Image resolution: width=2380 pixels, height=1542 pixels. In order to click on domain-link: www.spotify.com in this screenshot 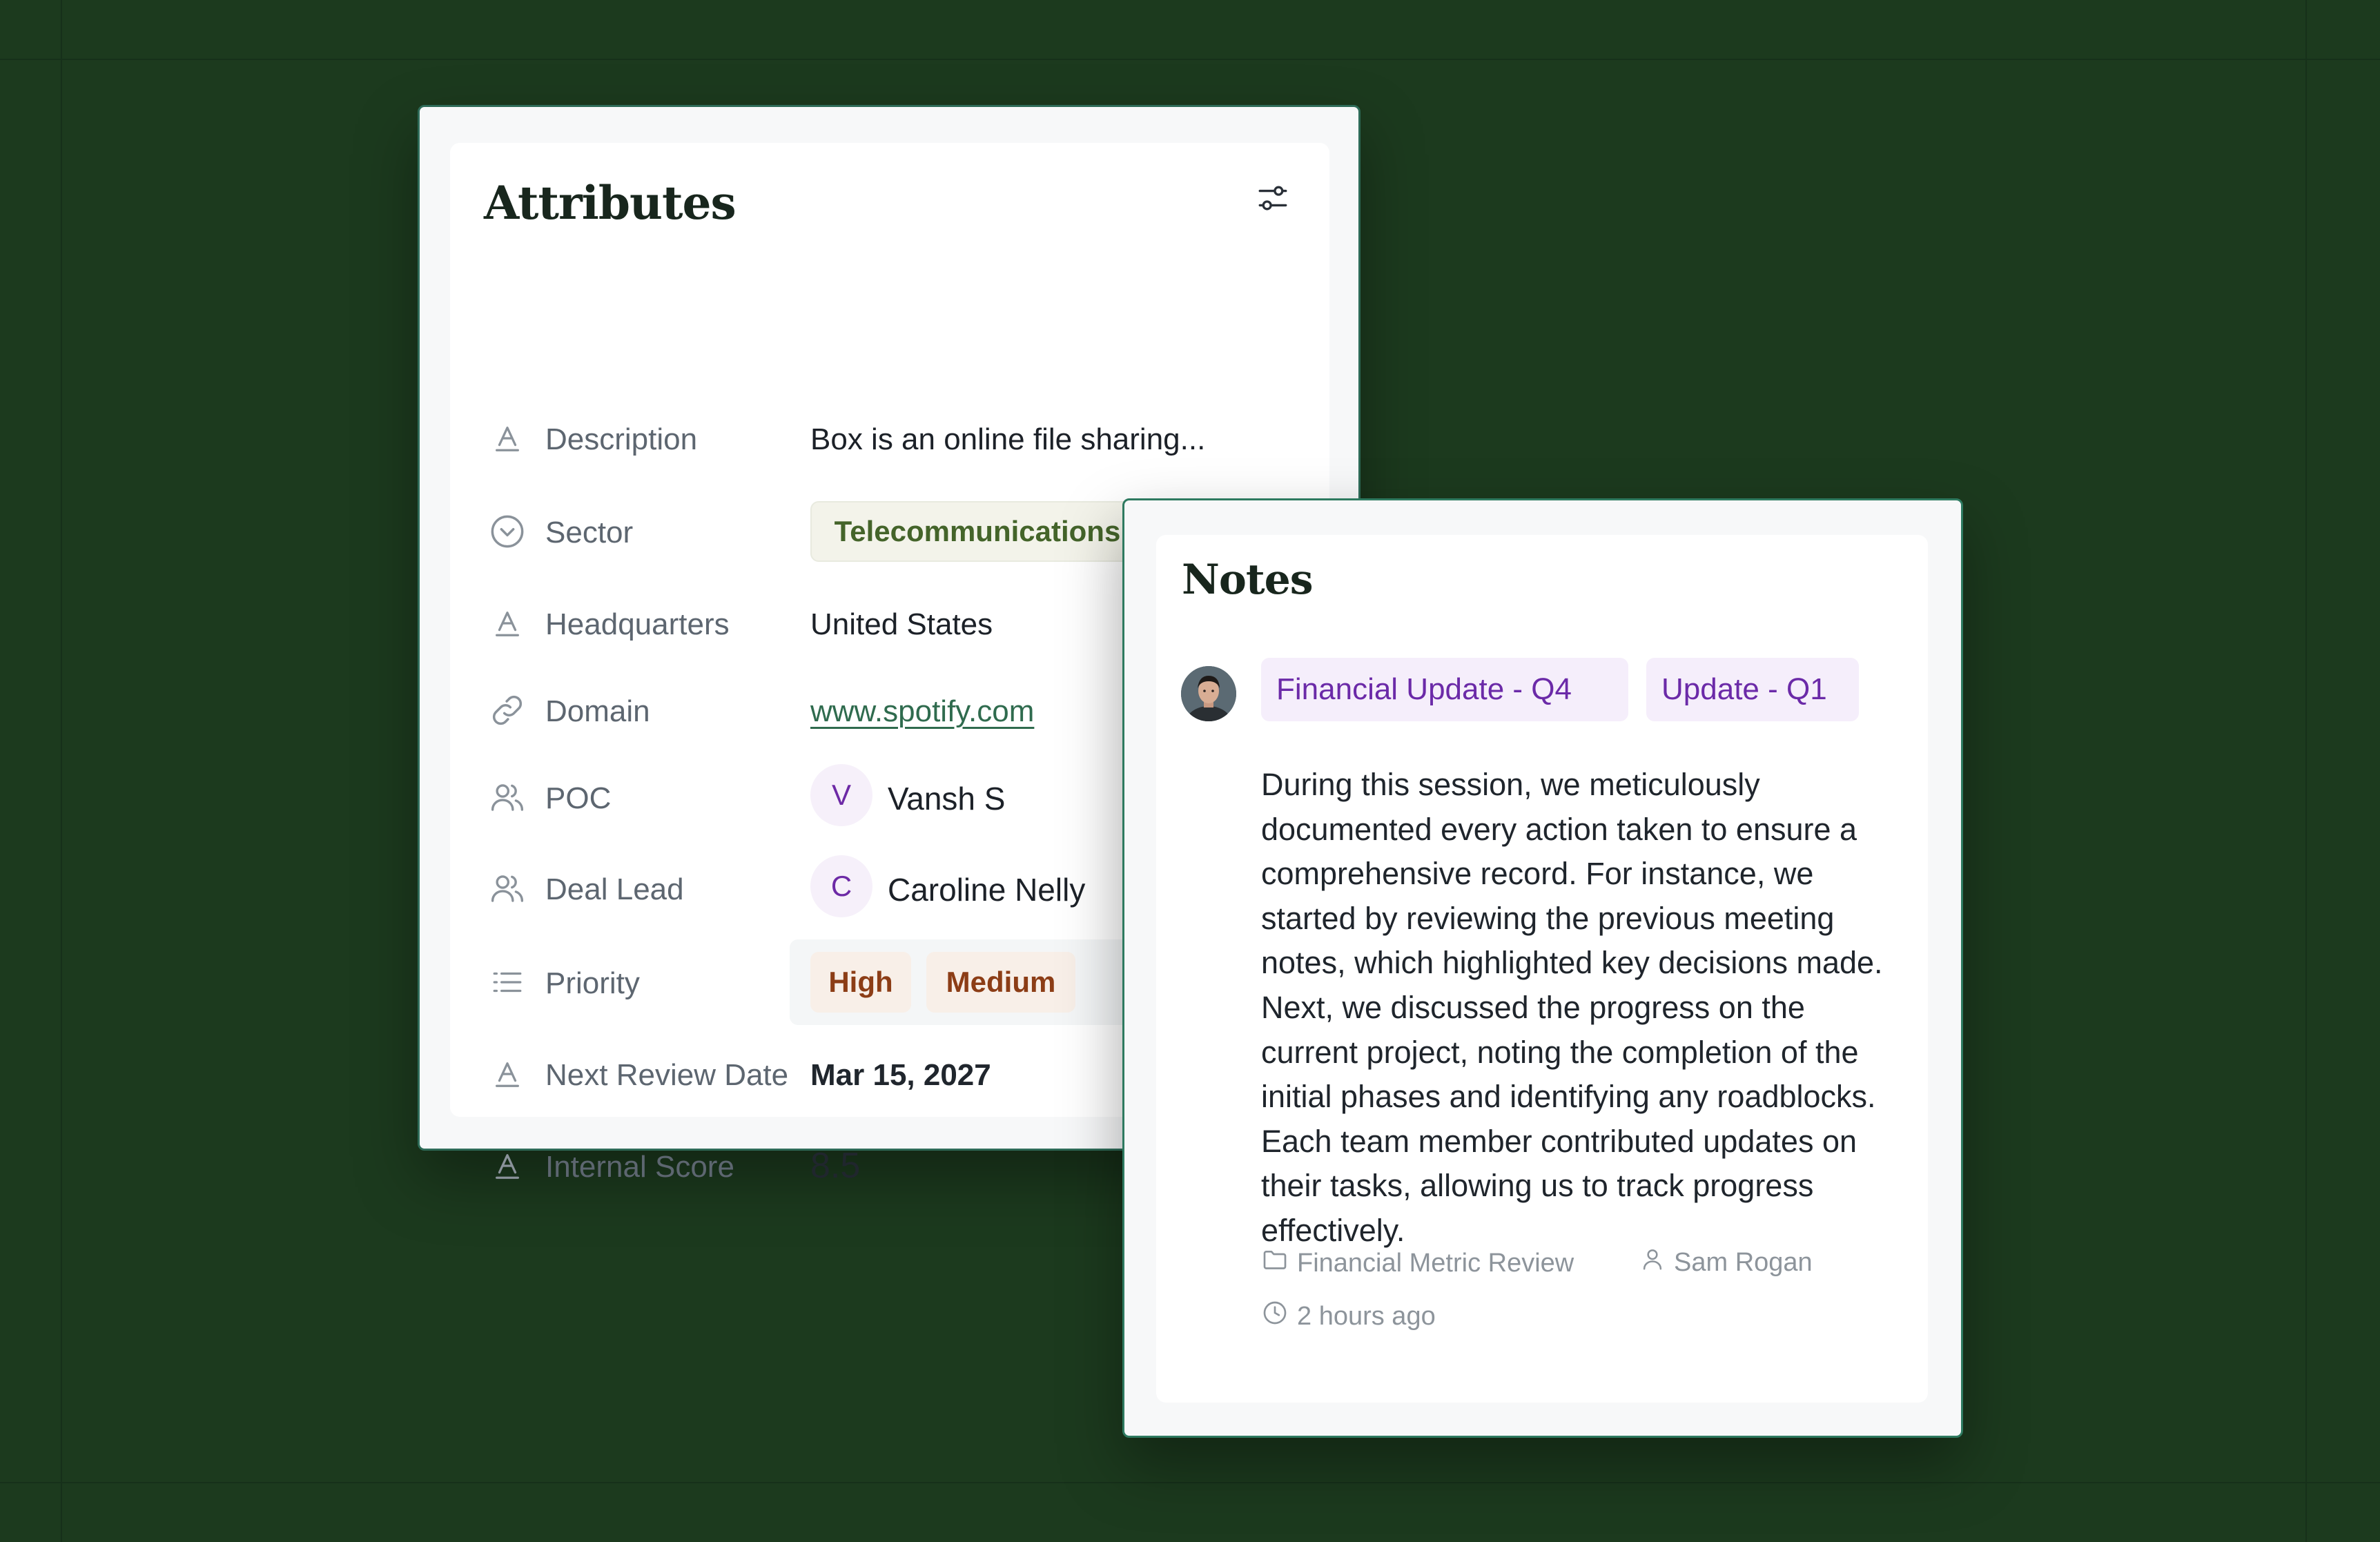, I will do `click(922, 711)`.